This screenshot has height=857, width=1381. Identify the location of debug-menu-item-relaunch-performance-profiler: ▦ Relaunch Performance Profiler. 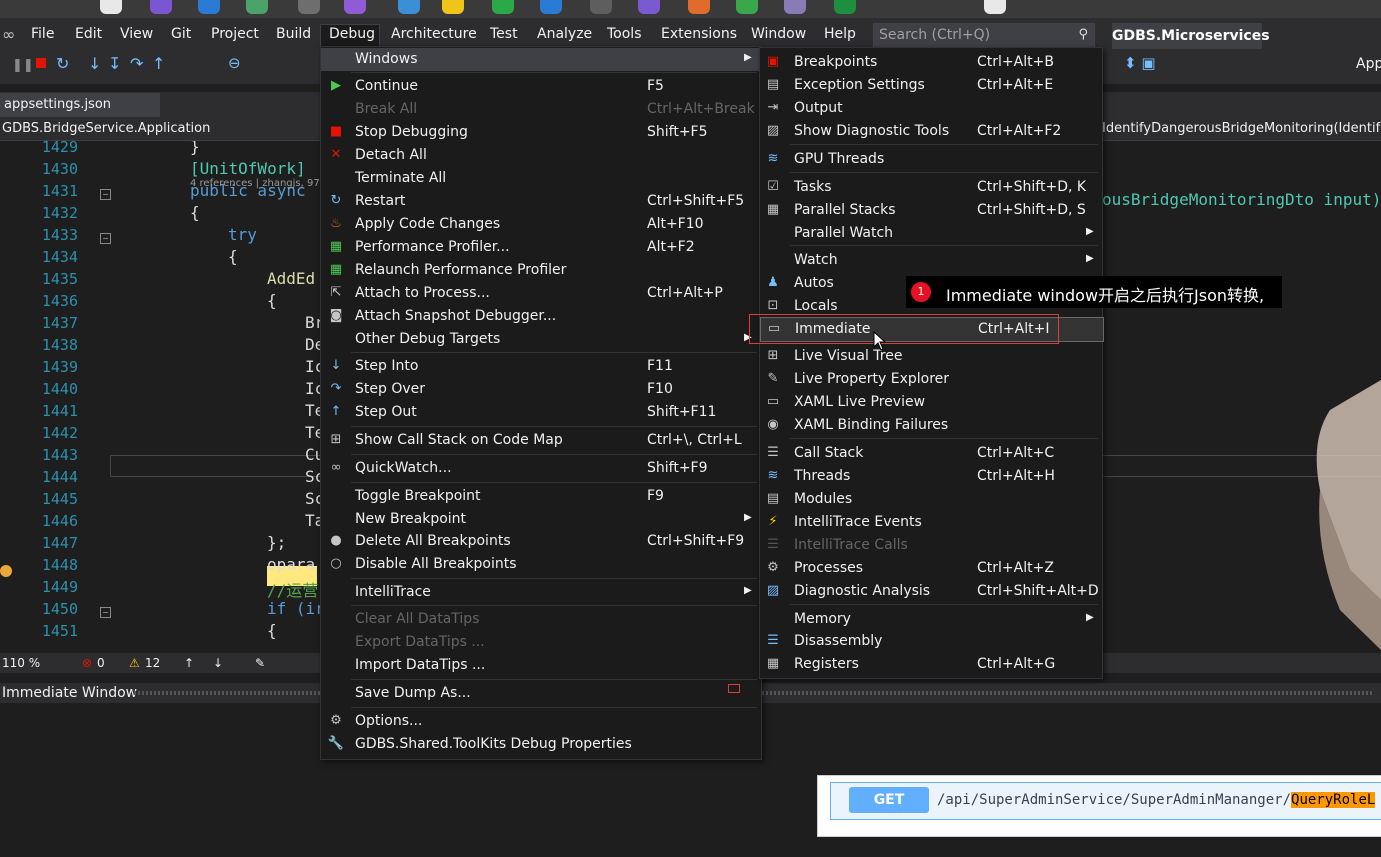
(541, 270).